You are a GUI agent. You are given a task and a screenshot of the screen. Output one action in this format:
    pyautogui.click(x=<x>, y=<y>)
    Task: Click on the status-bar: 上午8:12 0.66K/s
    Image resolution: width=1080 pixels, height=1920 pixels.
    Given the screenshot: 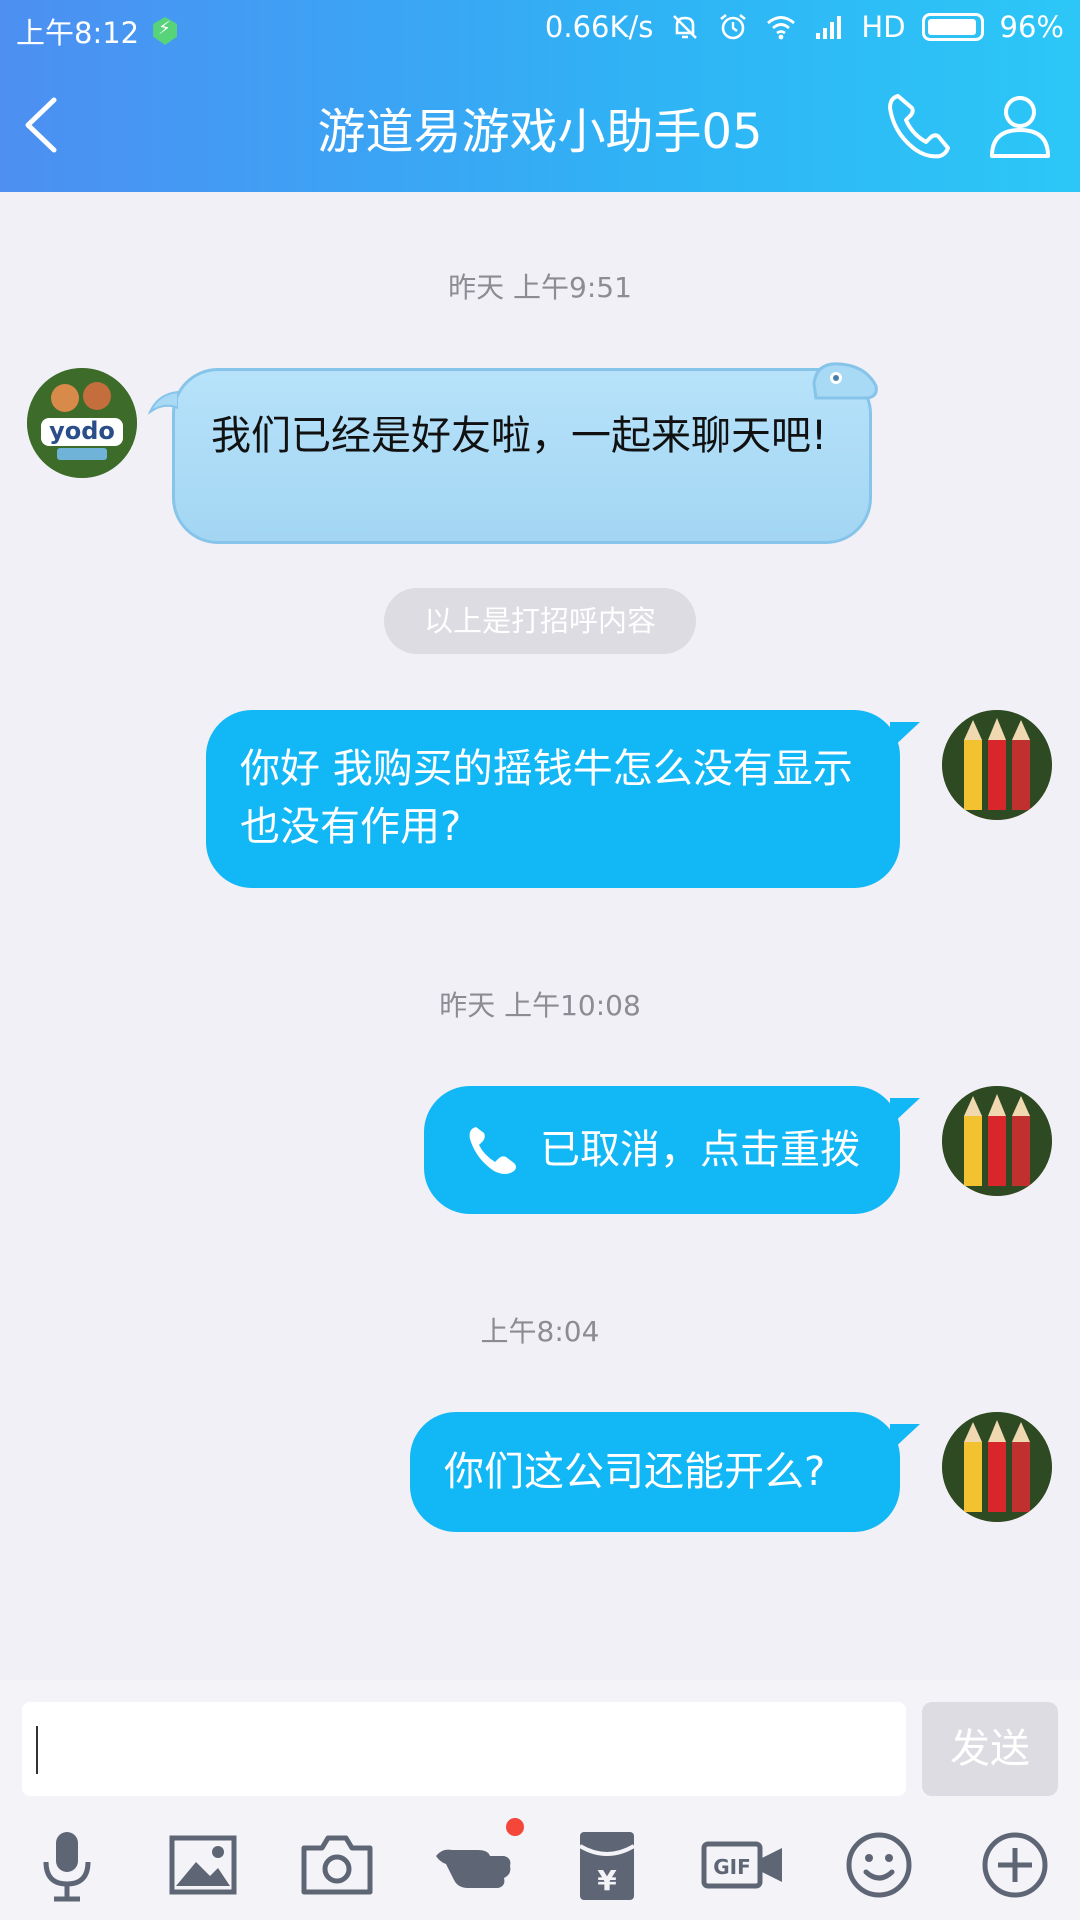 What is the action you would take?
    pyautogui.click(x=540, y=28)
    